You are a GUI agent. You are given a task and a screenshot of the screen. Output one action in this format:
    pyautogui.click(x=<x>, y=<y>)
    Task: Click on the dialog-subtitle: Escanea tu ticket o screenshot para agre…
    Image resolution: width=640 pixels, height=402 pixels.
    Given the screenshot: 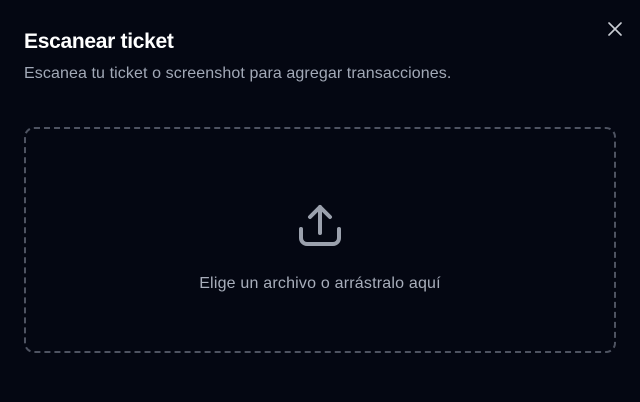 What is the action you would take?
    pyautogui.click(x=238, y=73)
    